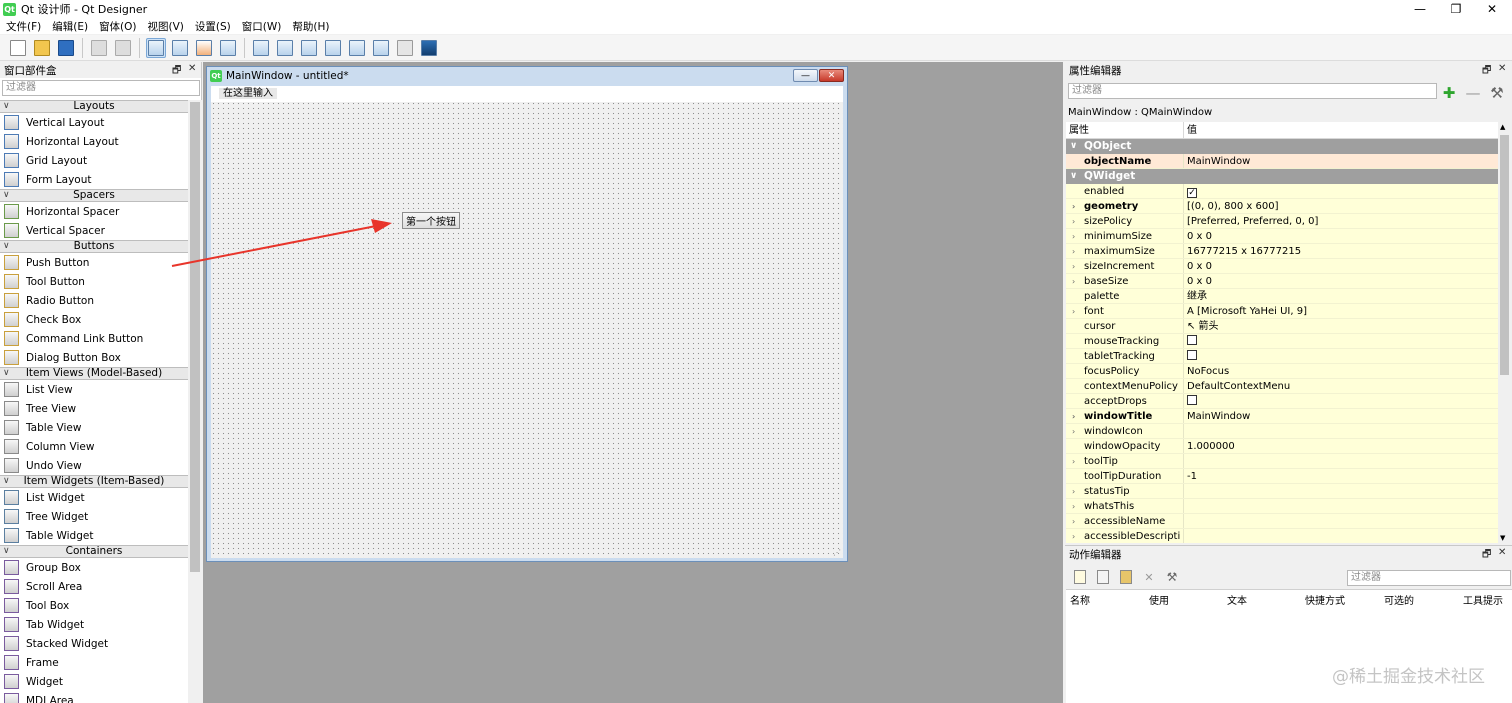 This screenshot has height=703, width=1512. What do you see at coordinates (1282, 341) in the screenshot?
I see `property-row: mouseTracking` at bounding box center [1282, 341].